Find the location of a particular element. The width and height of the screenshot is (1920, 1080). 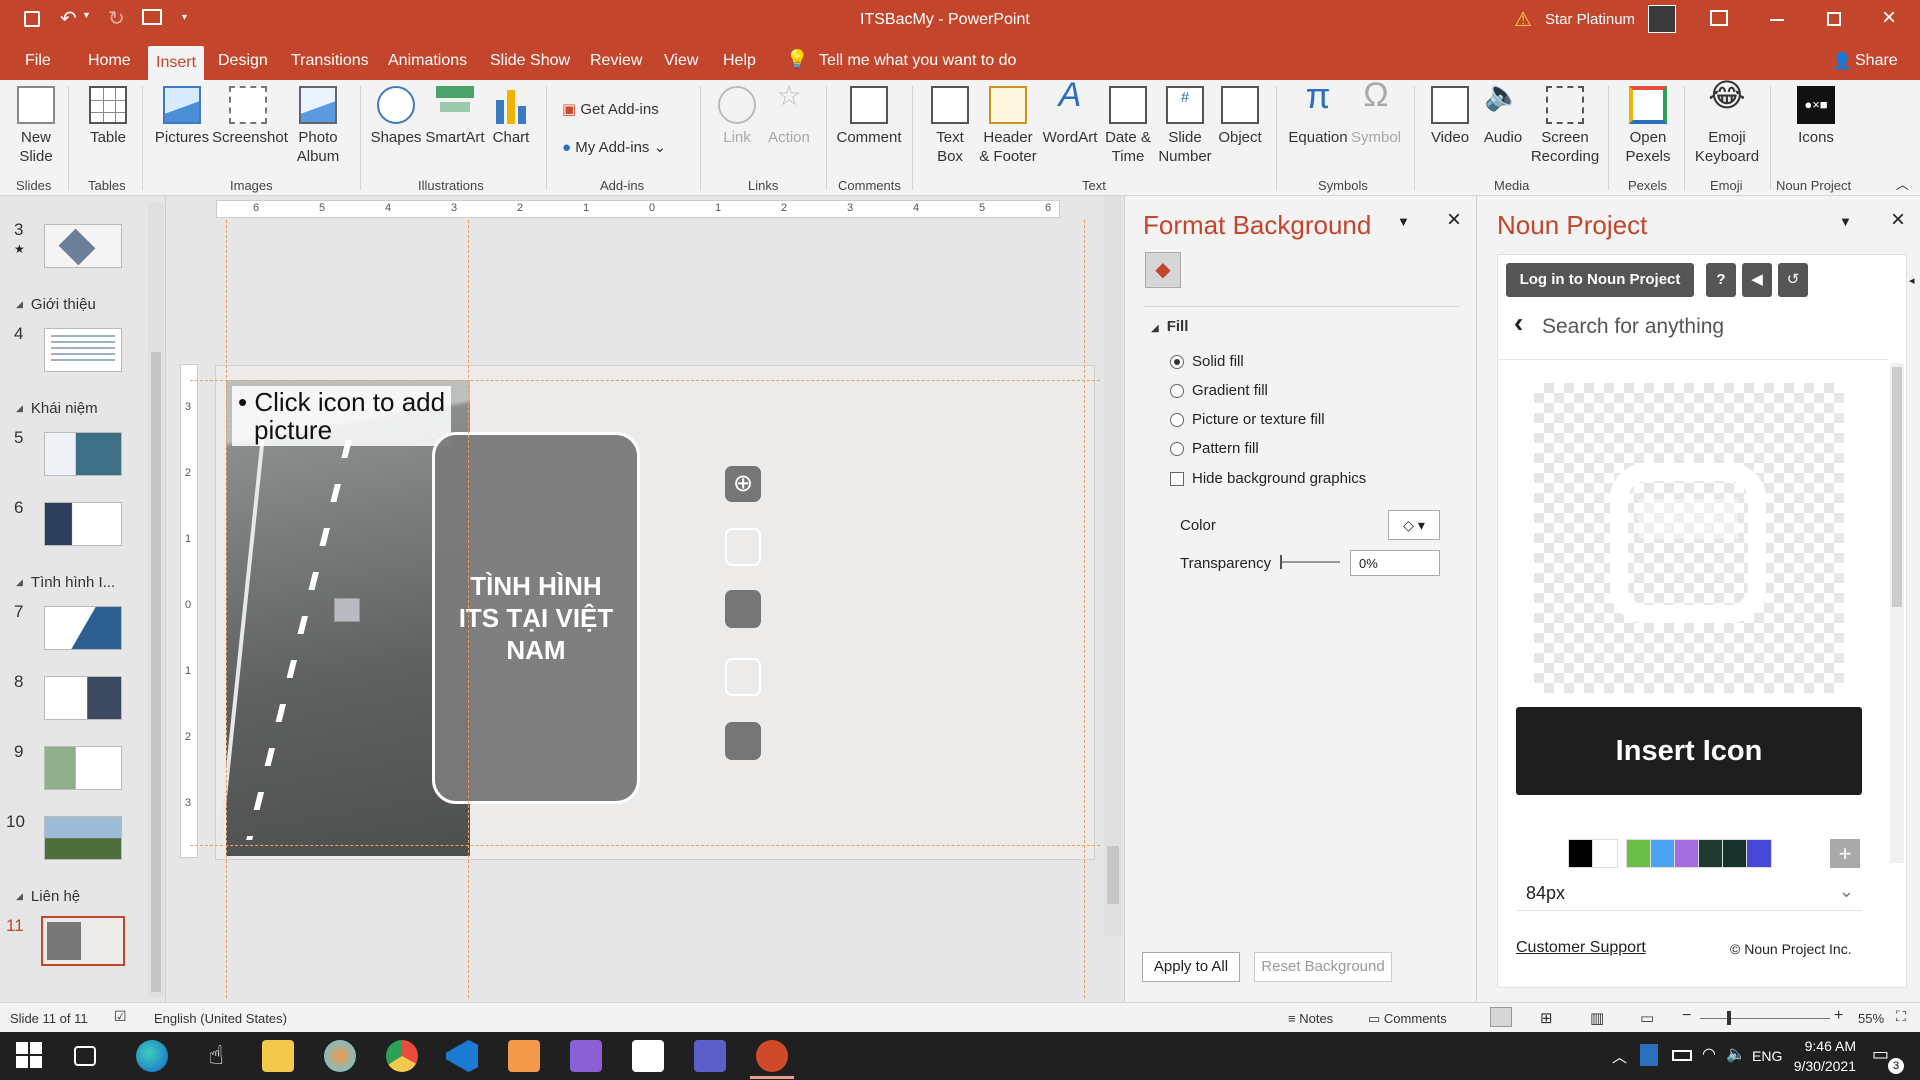

emoji-keyboard-button: 😂 Emoji Keyboard is located at coordinates (1727, 122).